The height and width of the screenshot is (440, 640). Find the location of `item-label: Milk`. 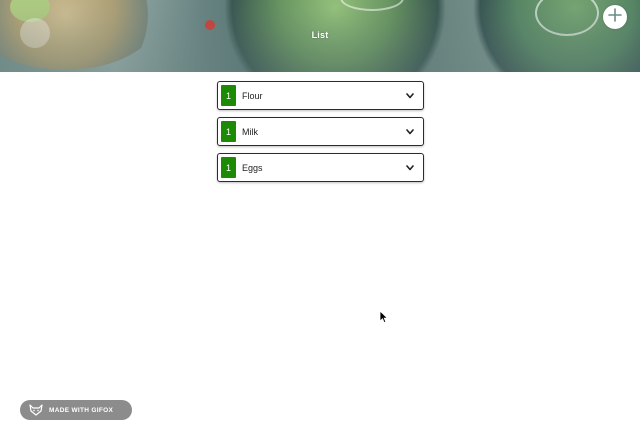

item-label: Milk is located at coordinates (250, 131).